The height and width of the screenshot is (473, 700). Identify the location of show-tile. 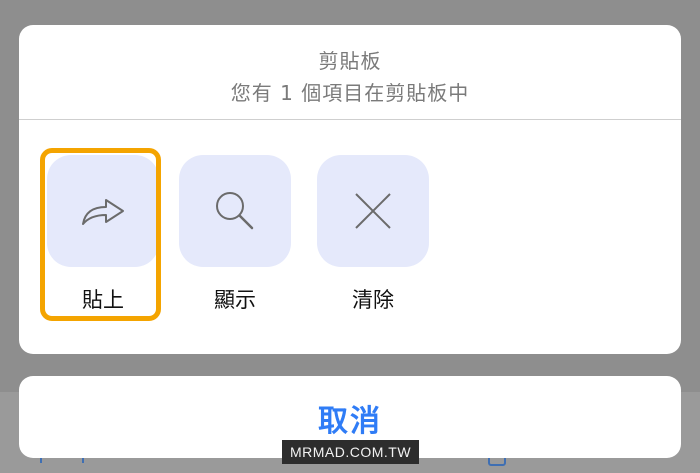
(235, 211).